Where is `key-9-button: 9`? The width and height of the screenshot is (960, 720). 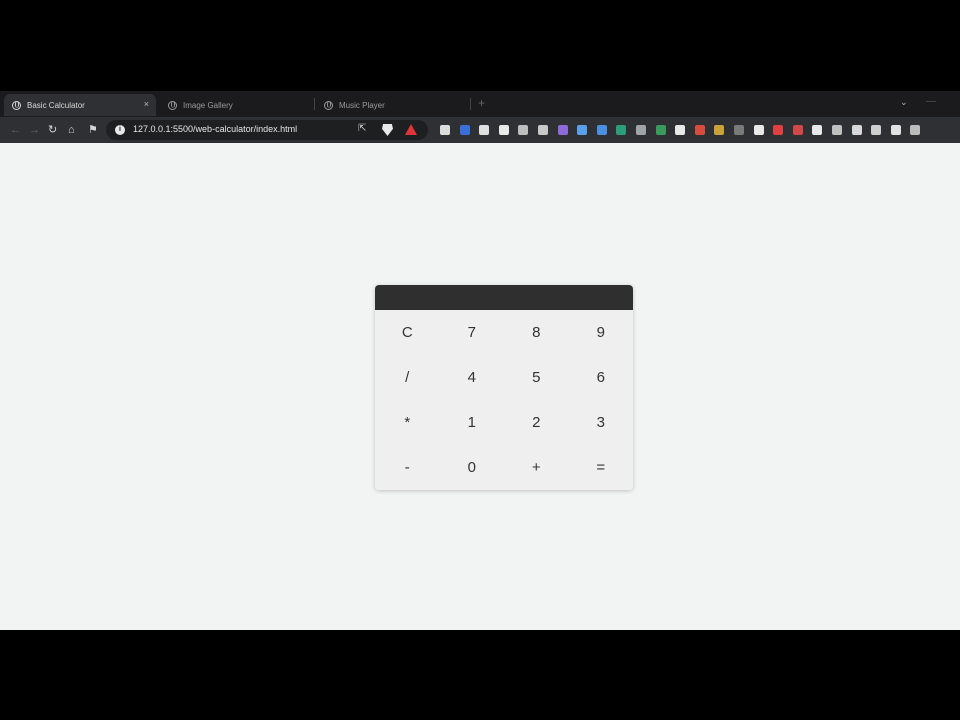
key-9-button: 9 is located at coordinates (600, 332).